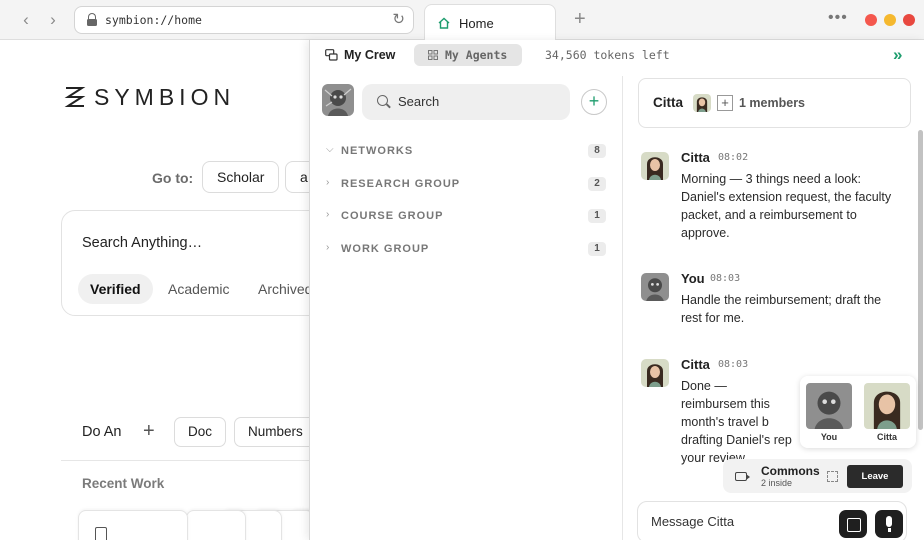 The image size is (924, 540). I want to click on expand-panel-icon: », so click(897, 55).